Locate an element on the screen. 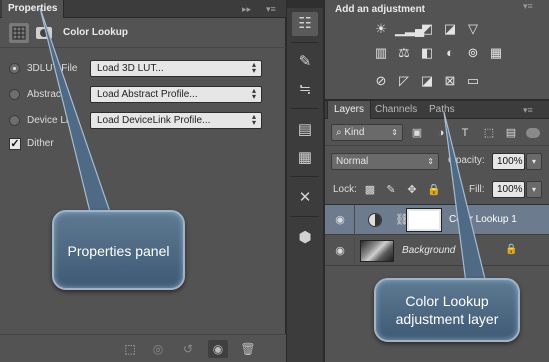  layer-row-color-lookup: ◉ ⛓ Color Lookup 1 is located at coordinates (437, 220).